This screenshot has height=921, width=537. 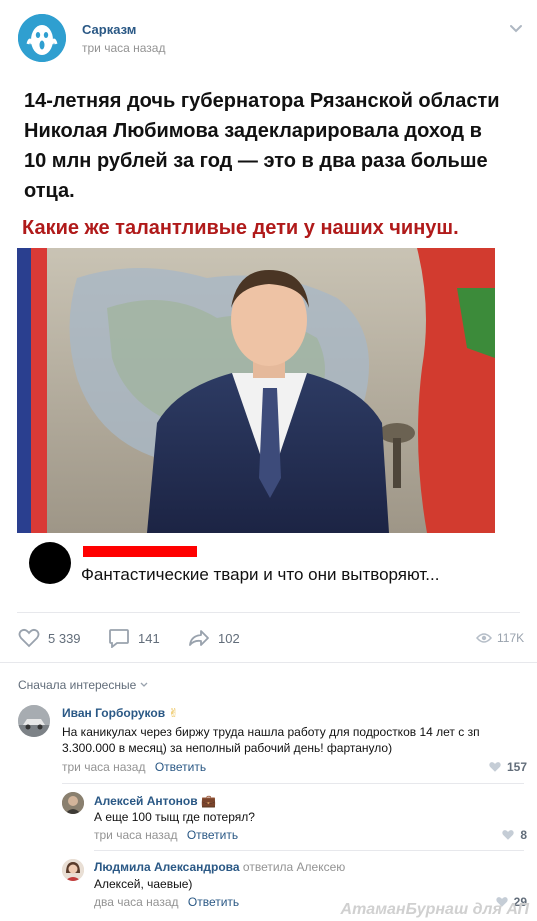 I want to click on share-button: 102, so click(x=214, y=638).